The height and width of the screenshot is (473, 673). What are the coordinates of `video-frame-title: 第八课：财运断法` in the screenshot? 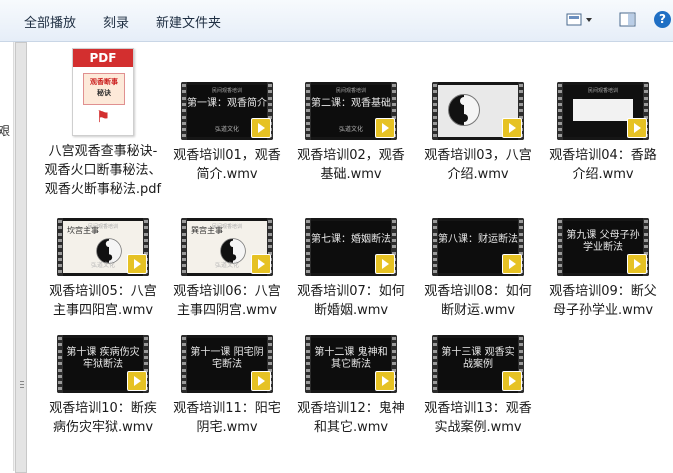 It's located at (478, 239).